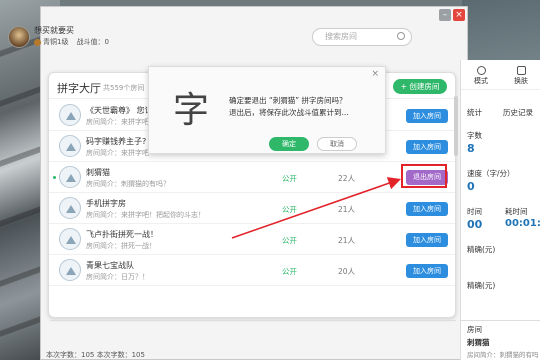 This screenshot has height=360, width=540. What do you see at coordinates (474, 135) in the screenshot?
I see `wordcount-label: 字数` at bounding box center [474, 135].